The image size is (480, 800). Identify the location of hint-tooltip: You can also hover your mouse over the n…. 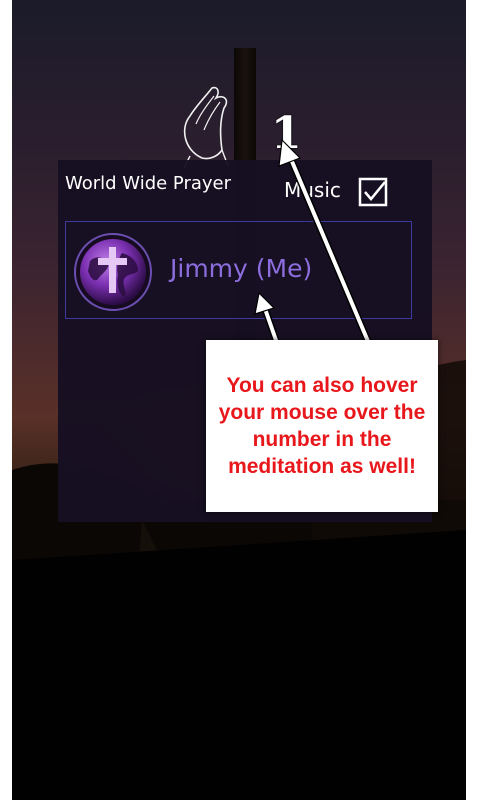
(322, 426).